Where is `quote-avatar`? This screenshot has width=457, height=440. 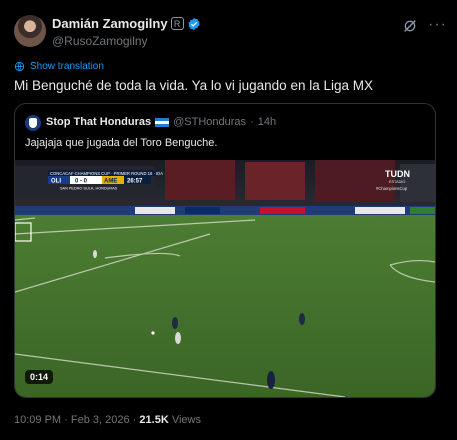 quote-avatar is located at coordinates (33, 123).